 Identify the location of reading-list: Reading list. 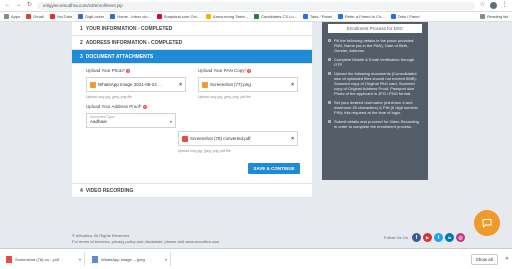
(494, 16).